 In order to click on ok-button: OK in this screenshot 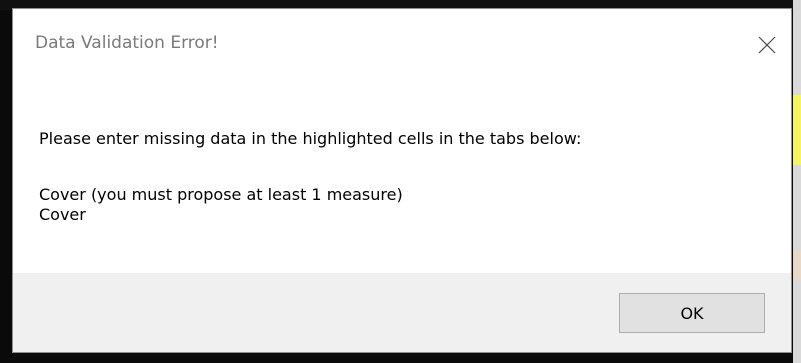, I will do `click(692, 313)`.